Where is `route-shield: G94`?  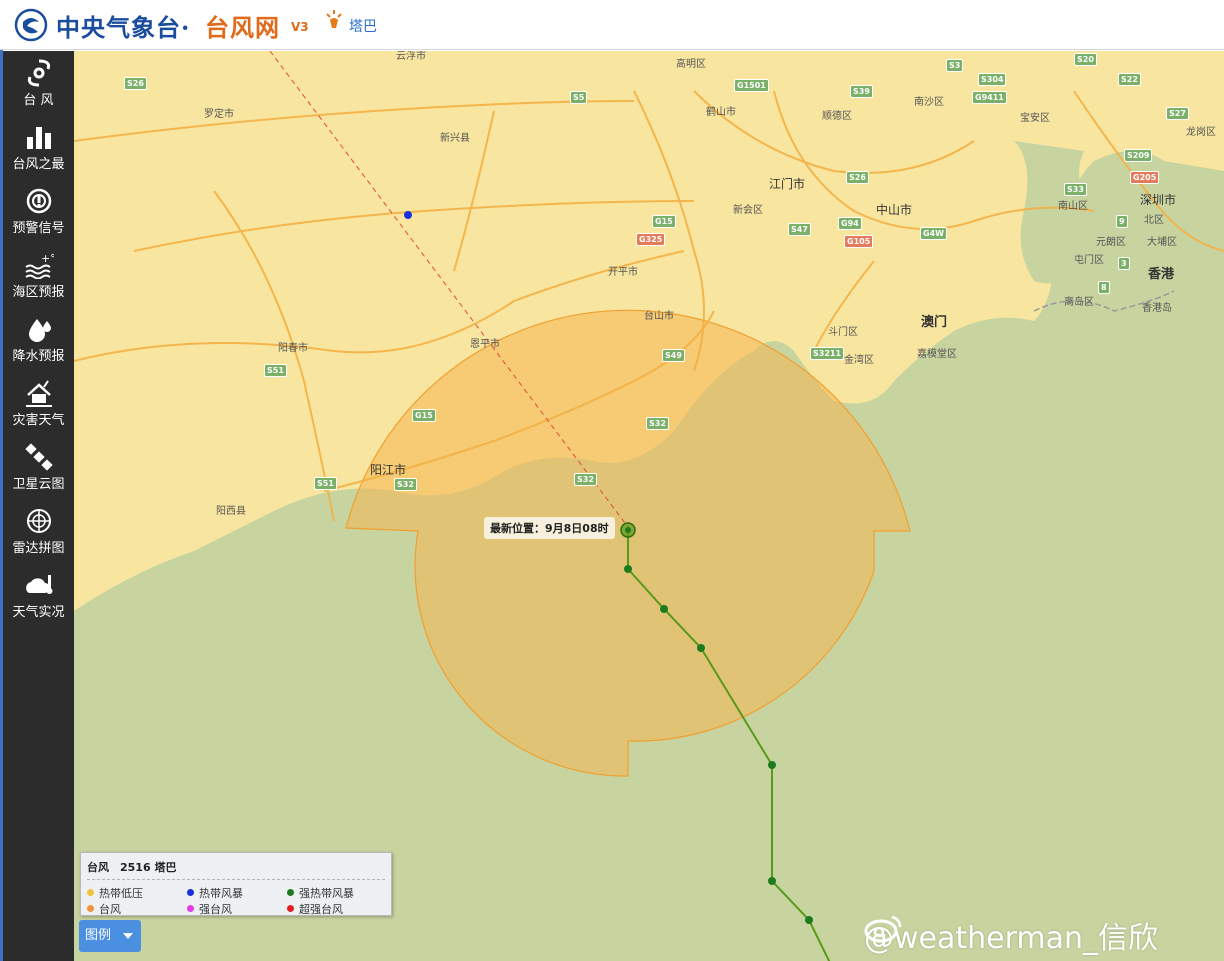
route-shield: G94 is located at coordinates (850, 223).